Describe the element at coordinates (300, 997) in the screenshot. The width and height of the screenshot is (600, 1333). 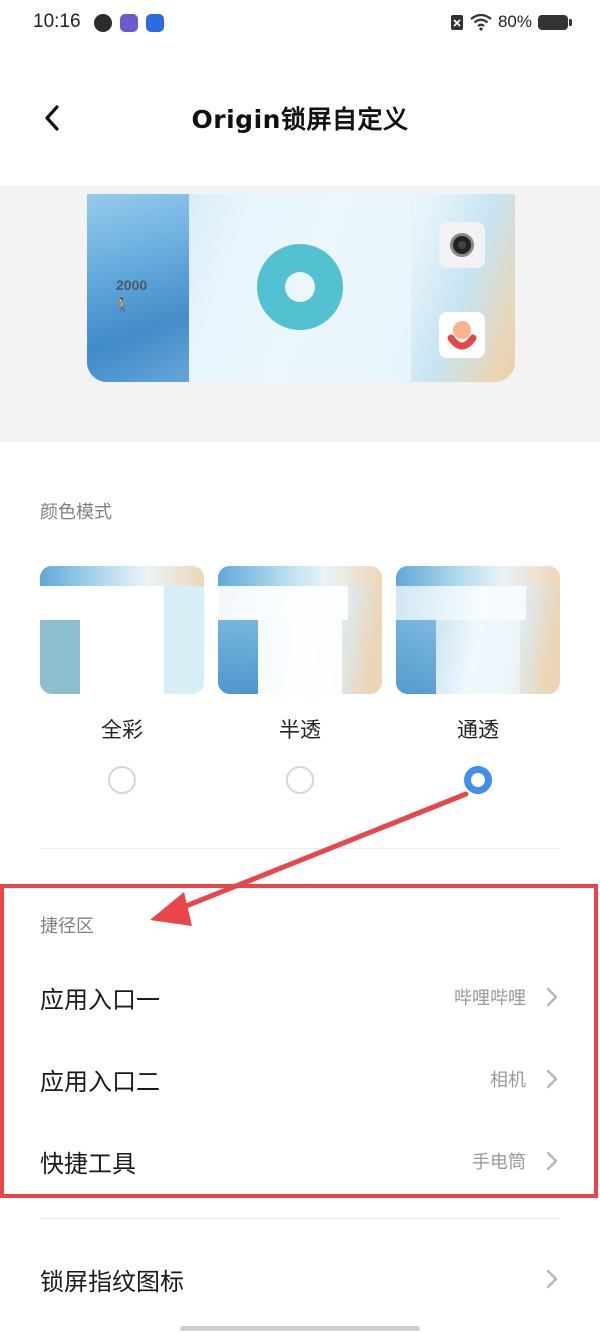
I see `shortcut-row-app-entry-1: 应用入口一 哔哩哔哩` at that location.